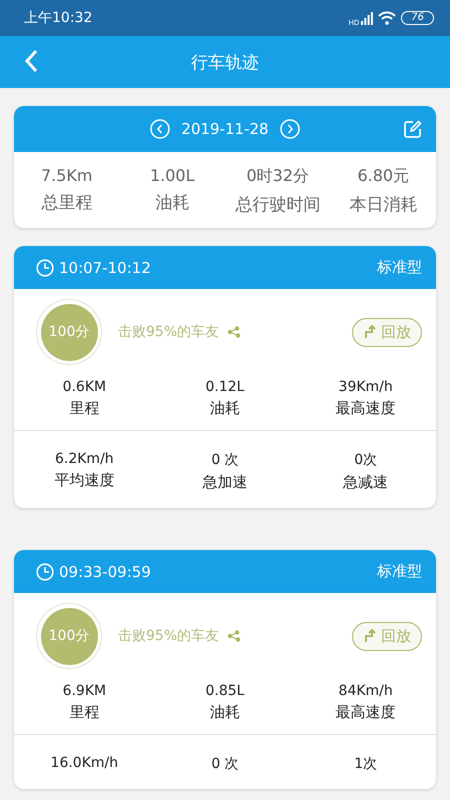  Describe the element at coordinates (366, 764) in the screenshot. I see `stat-value: 1次` at that location.